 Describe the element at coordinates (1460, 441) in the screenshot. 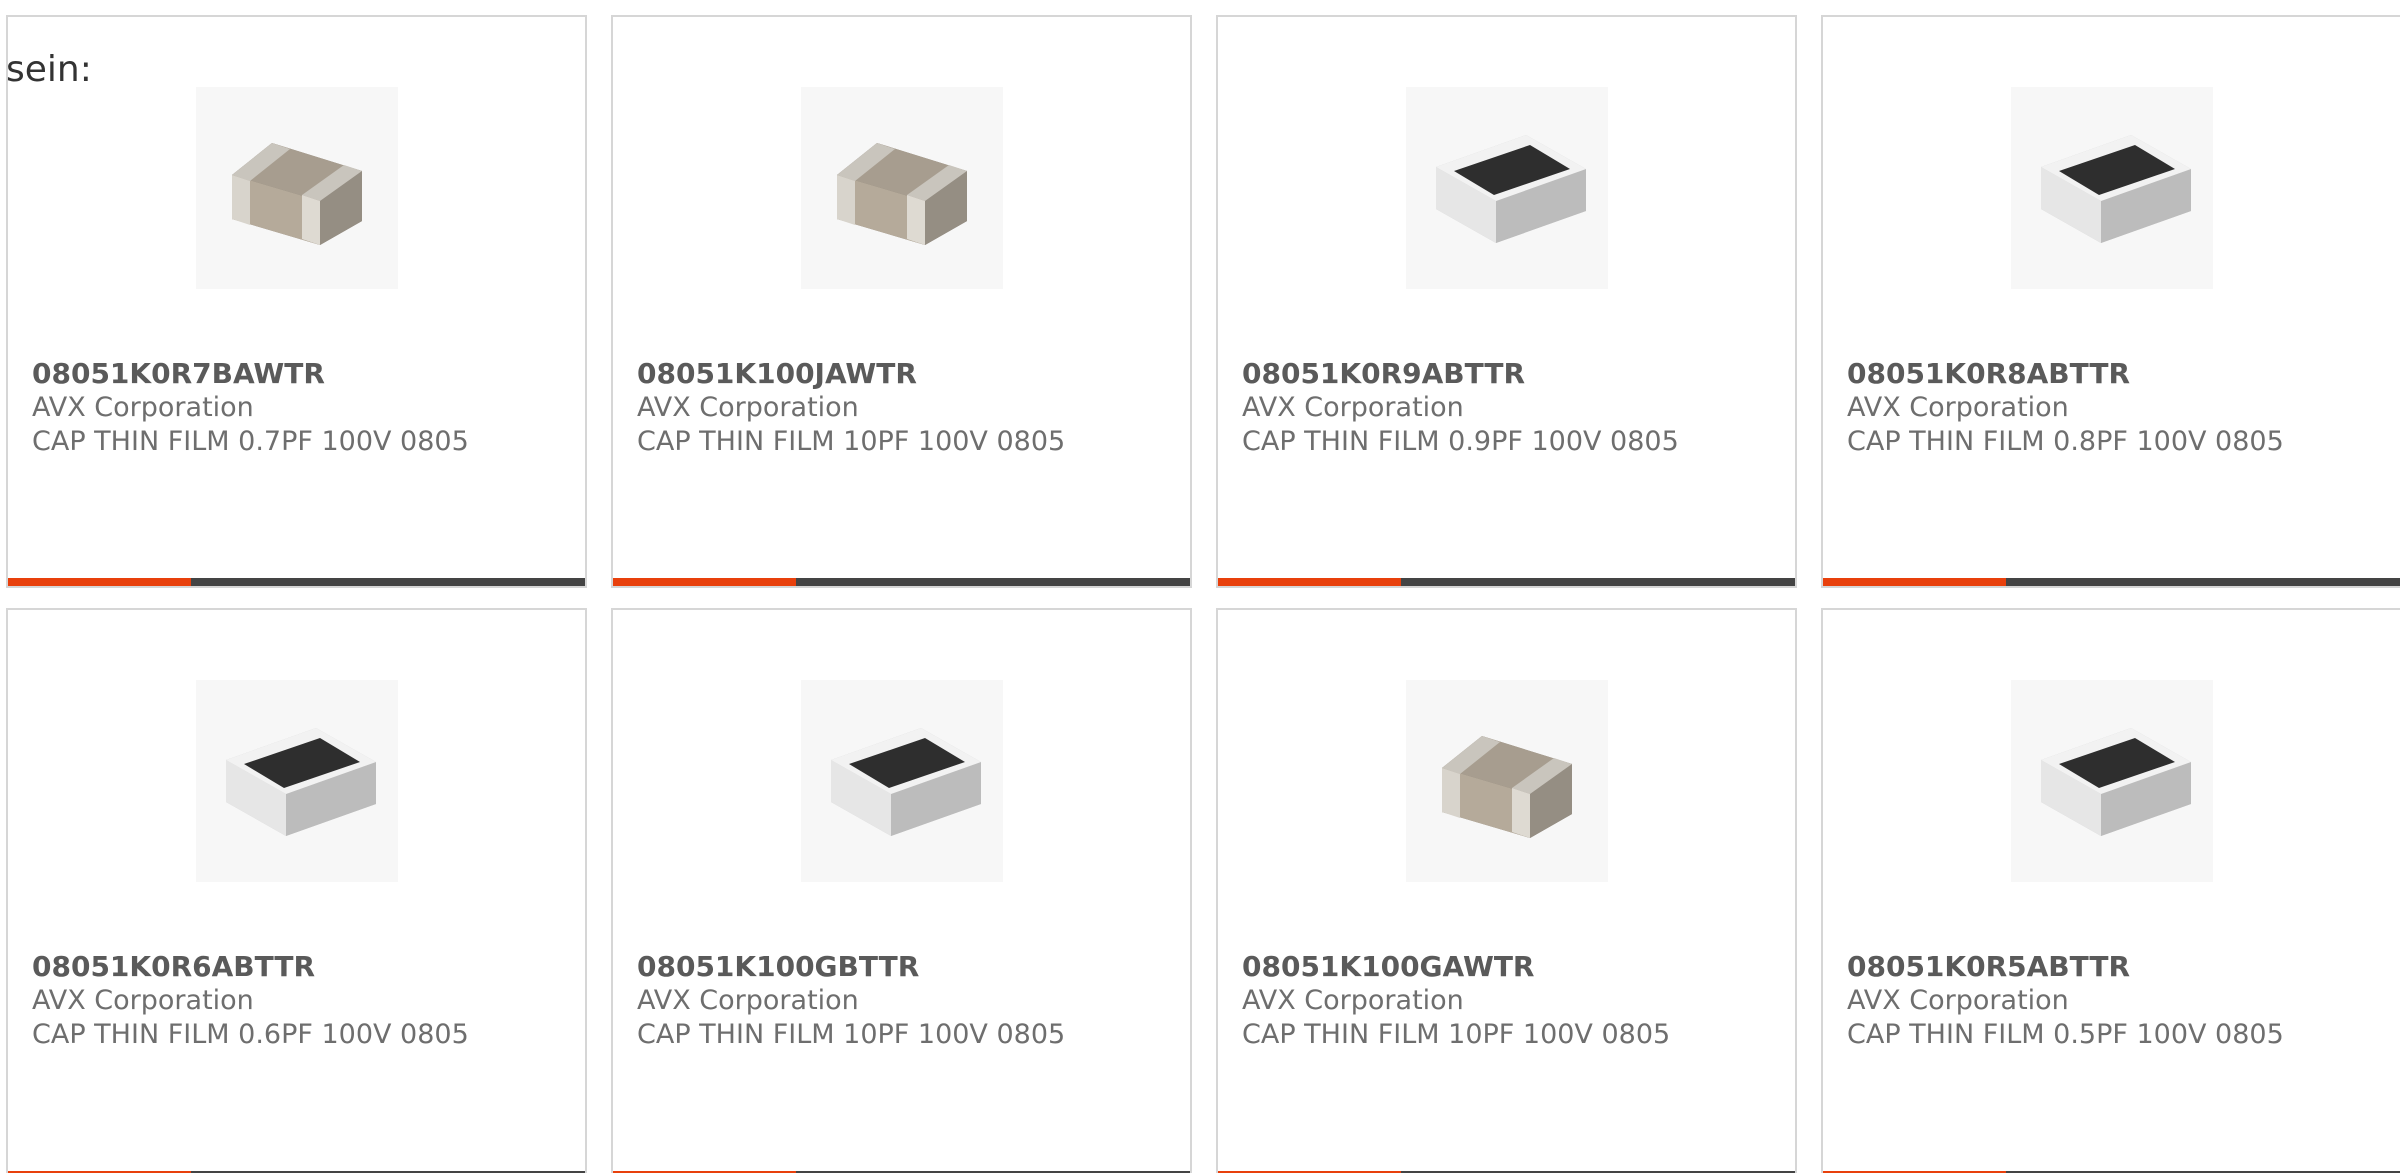

I see `description: CAP THIN FILM 0.9PF 100V 0805` at that location.